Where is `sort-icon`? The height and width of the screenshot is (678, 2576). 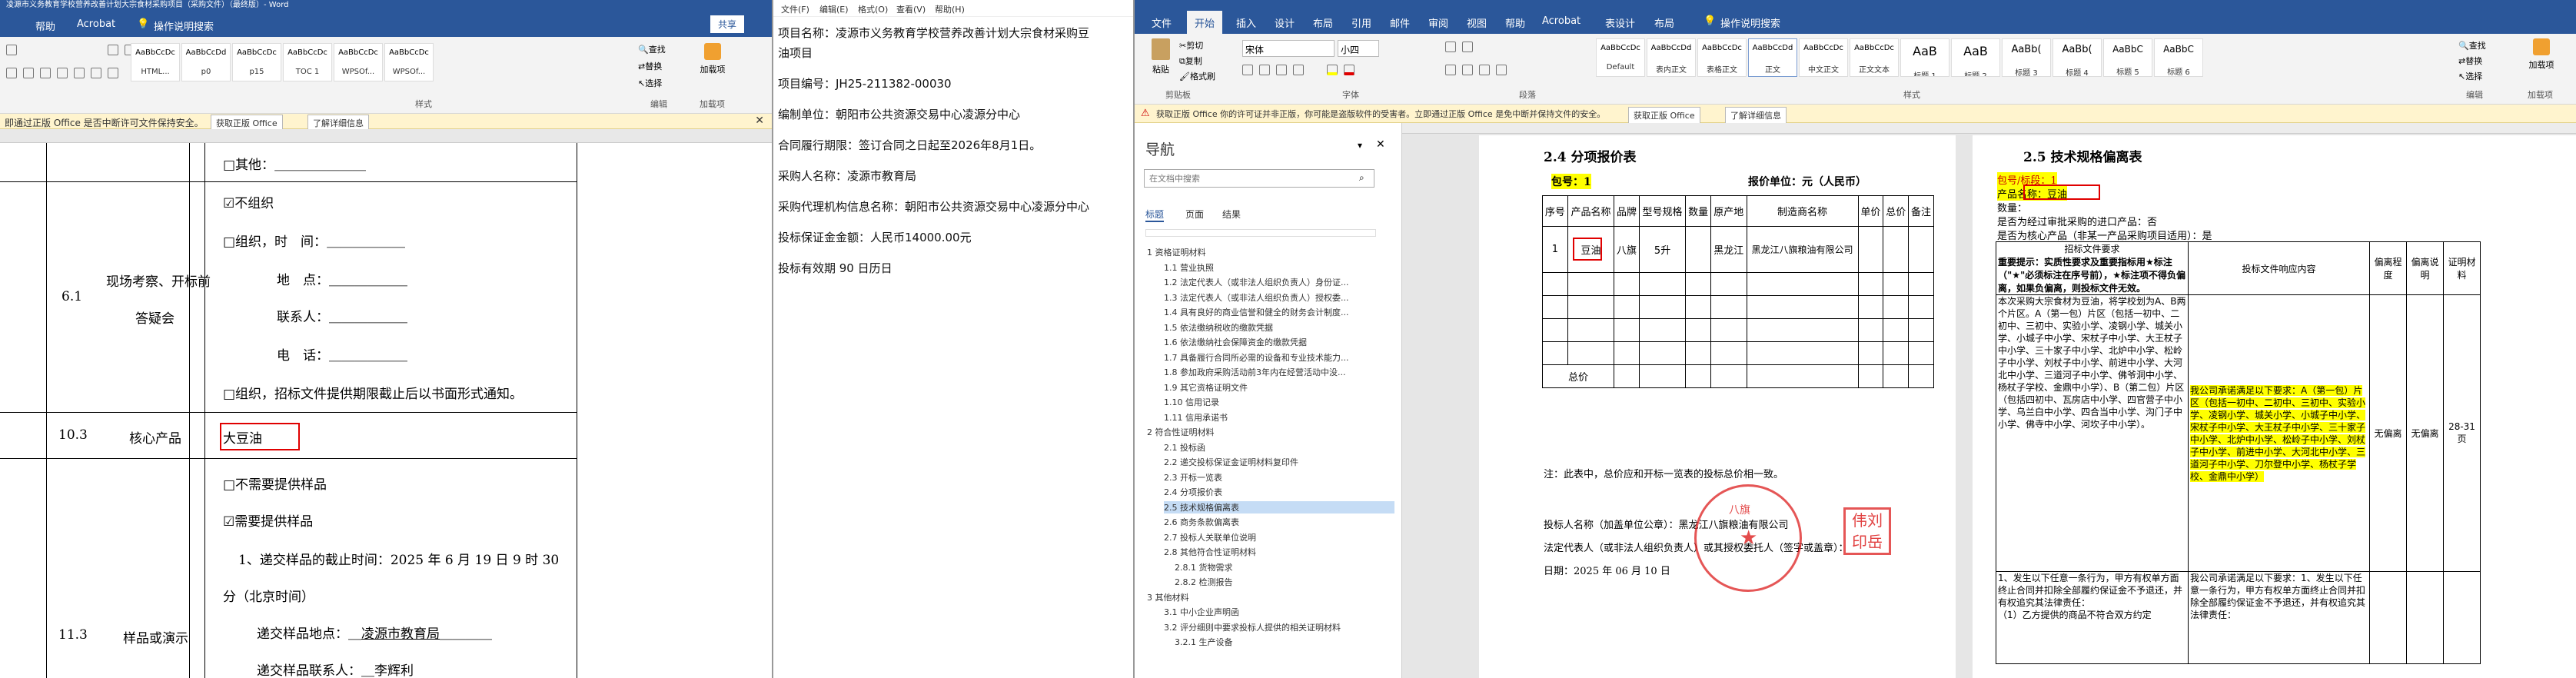
sort-icon is located at coordinates (113, 50).